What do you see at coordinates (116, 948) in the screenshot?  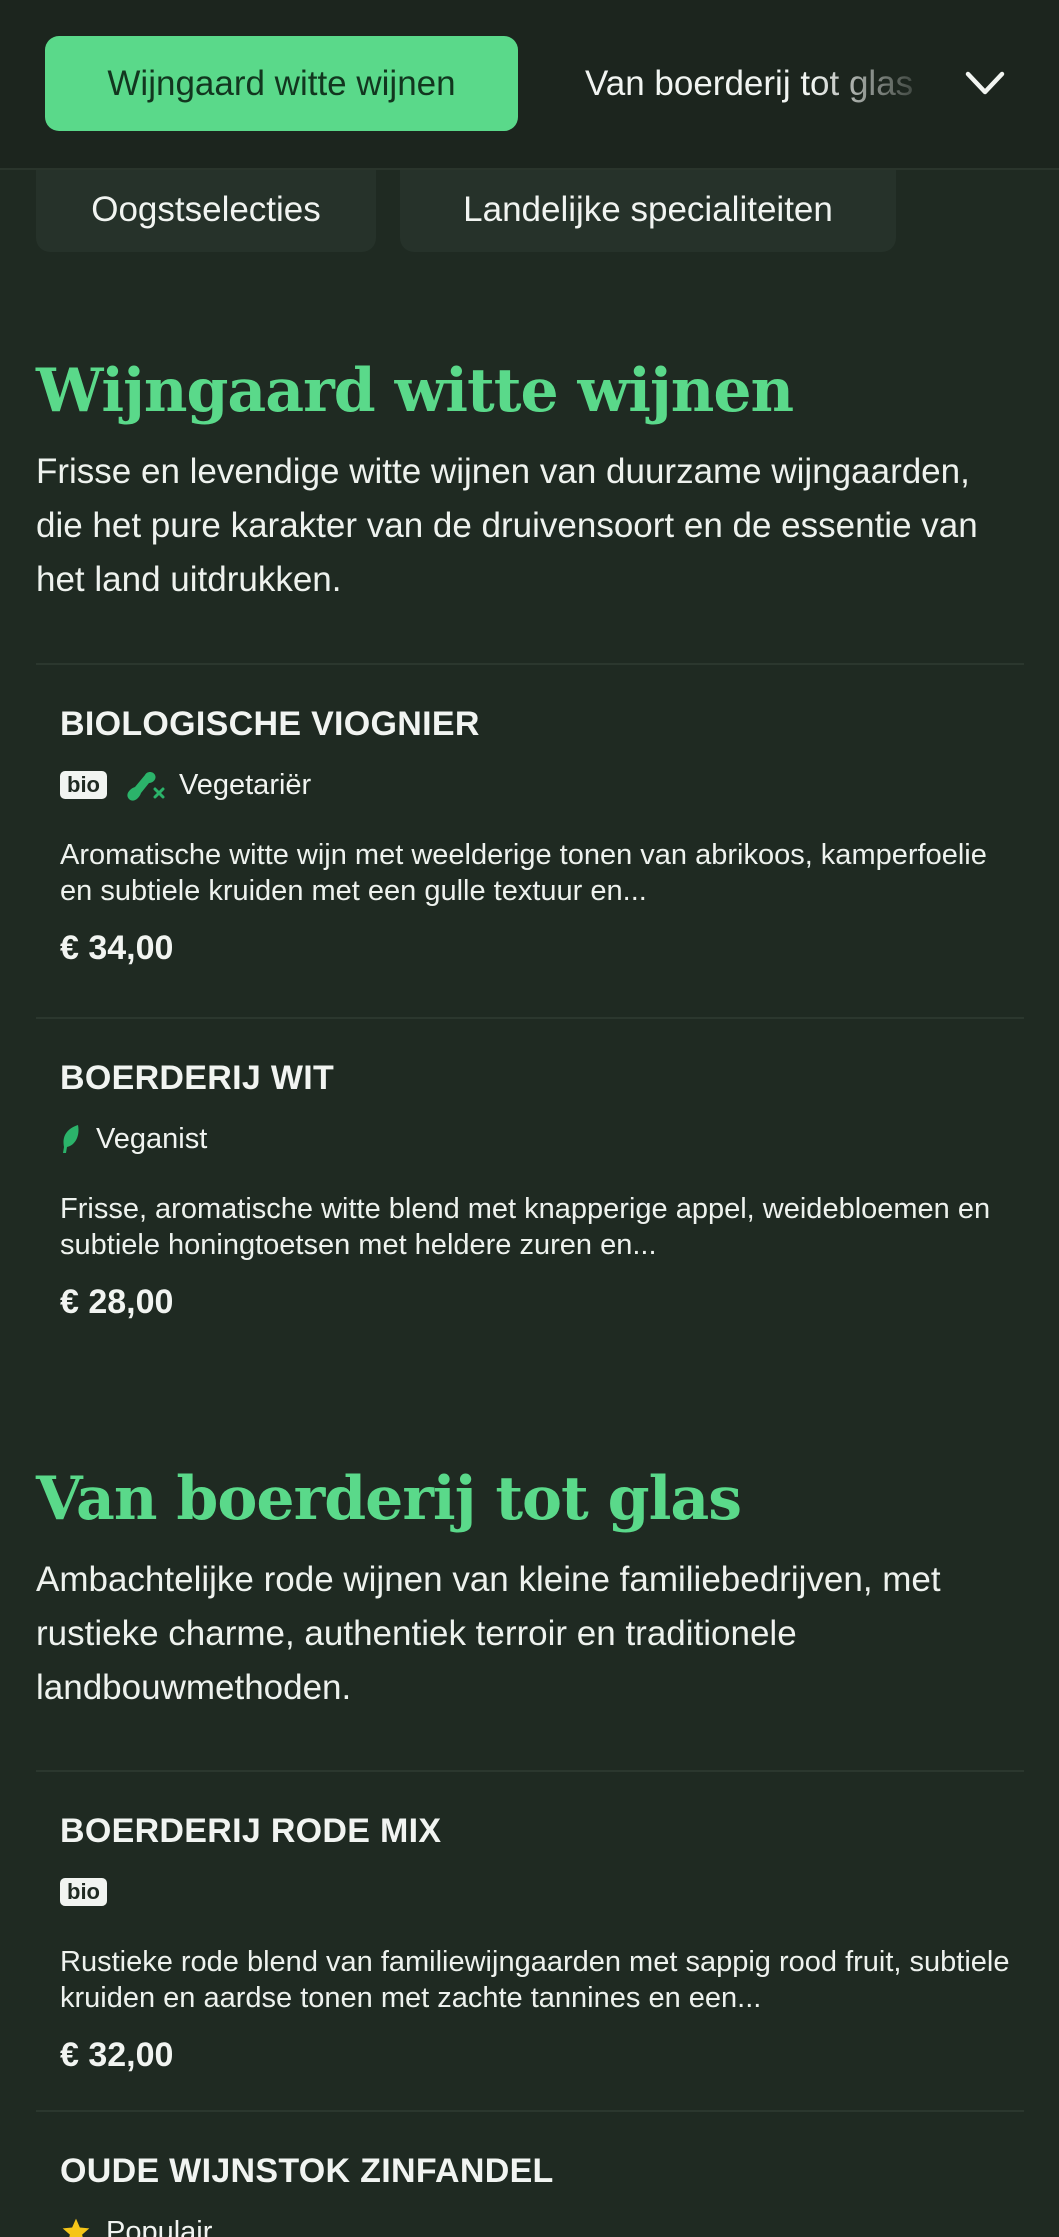 I see `item-price: € 34,00` at bounding box center [116, 948].